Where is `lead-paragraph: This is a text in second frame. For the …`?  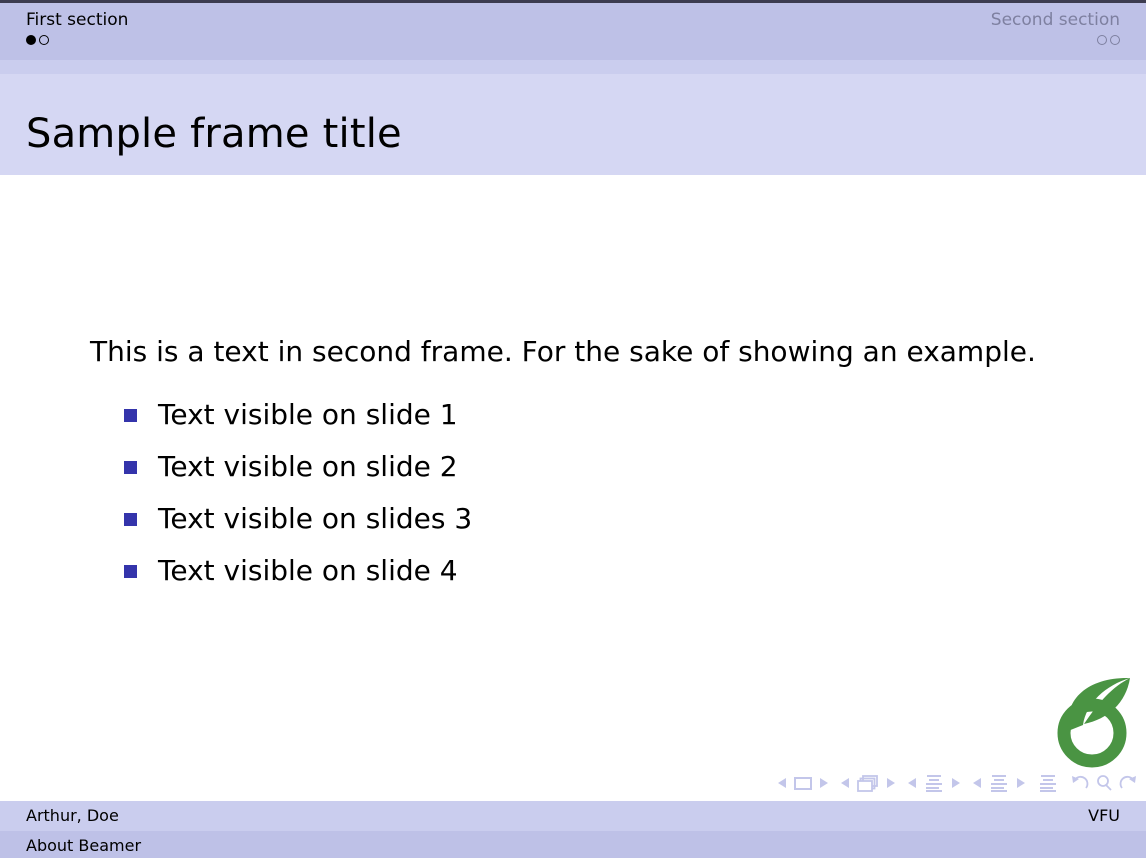
lead-paragraph: This is a text in second frame. For the … is located at coordinates (563, 351).